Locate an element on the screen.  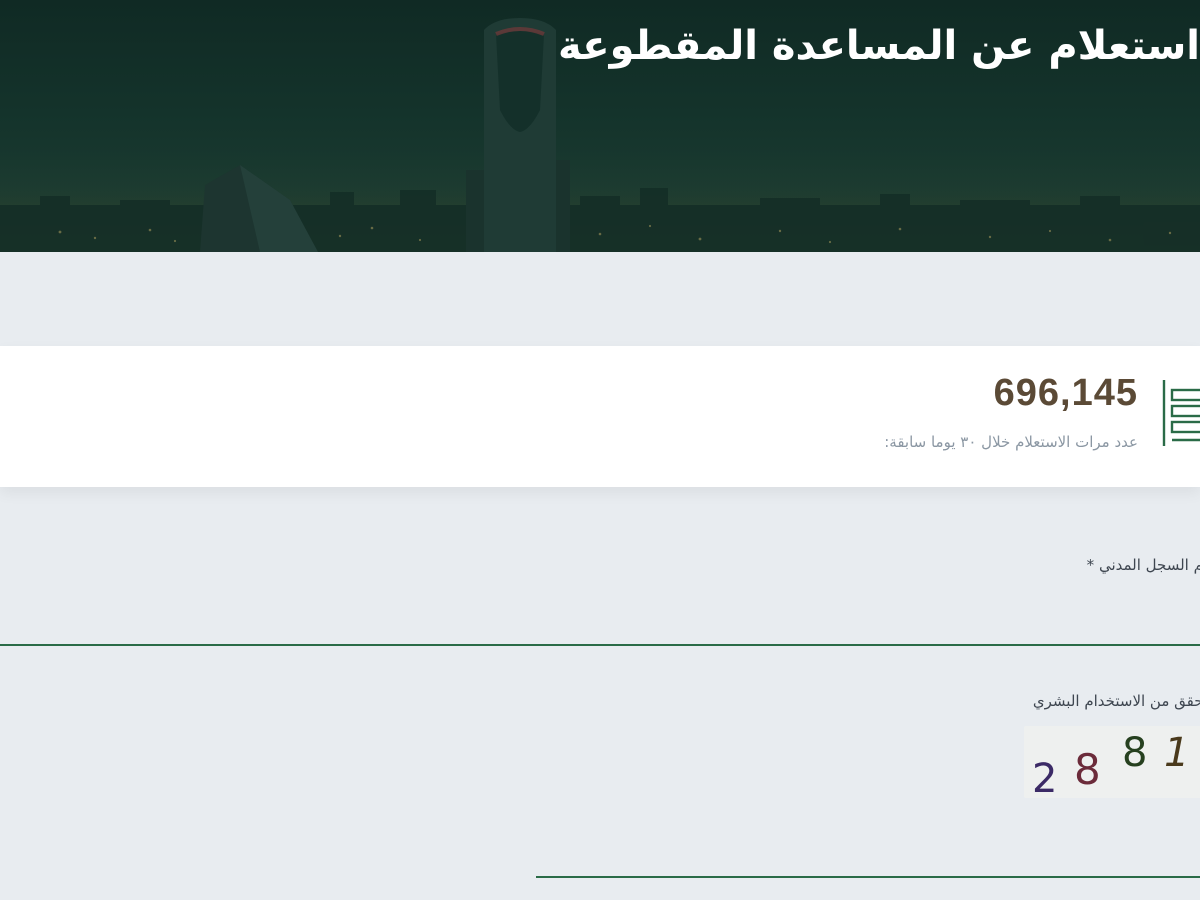
captcha-digit-3: 8 is located at coordinates (1134, 753).